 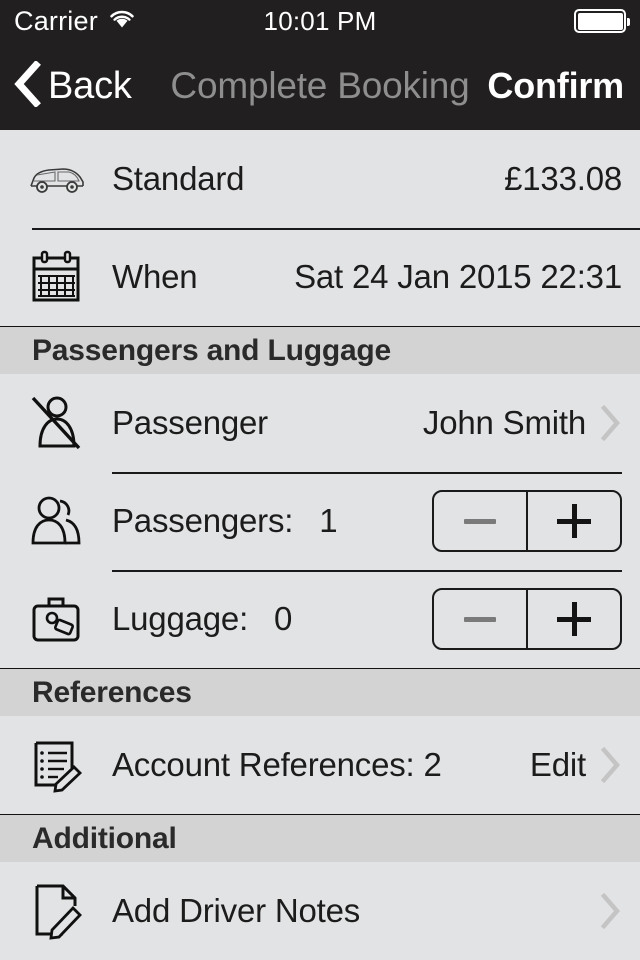 What do you see at coordinates (320, 619) in the screenshot?
I see `row-luggage-count: Luggage: 0` at bounding box center [320, 619].